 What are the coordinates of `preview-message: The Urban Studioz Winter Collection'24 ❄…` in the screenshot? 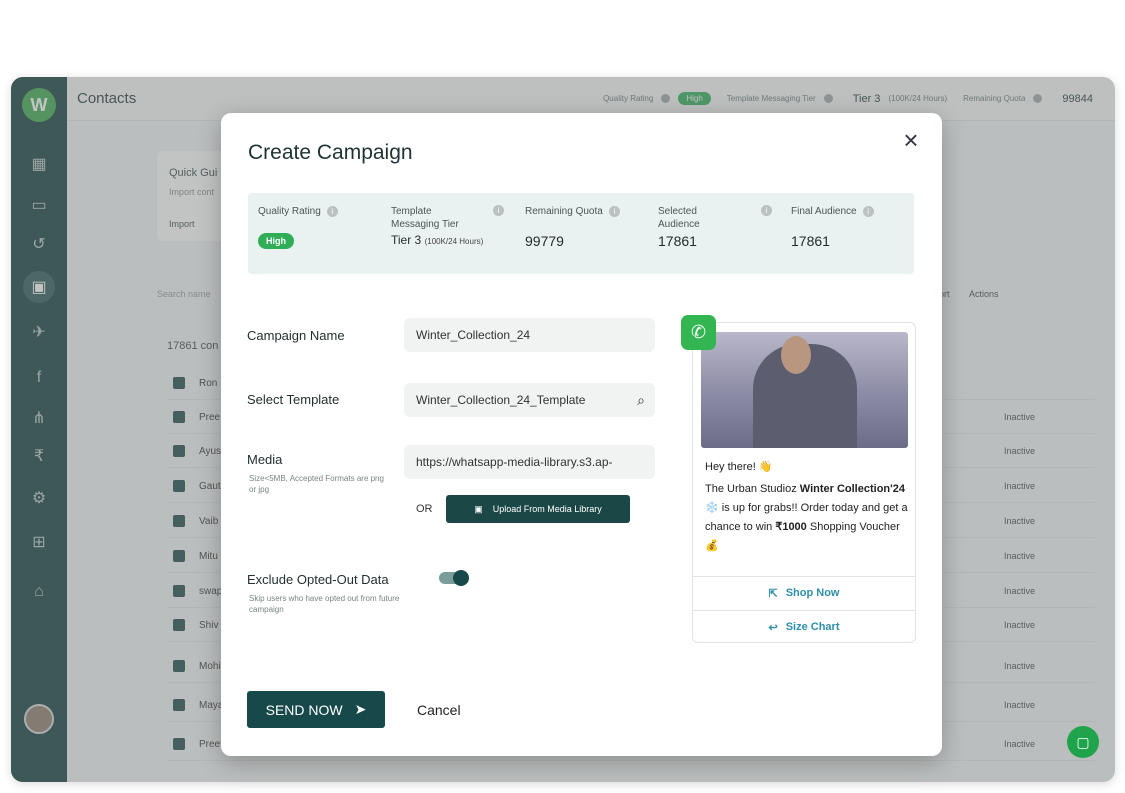 It's located at (806, 517).